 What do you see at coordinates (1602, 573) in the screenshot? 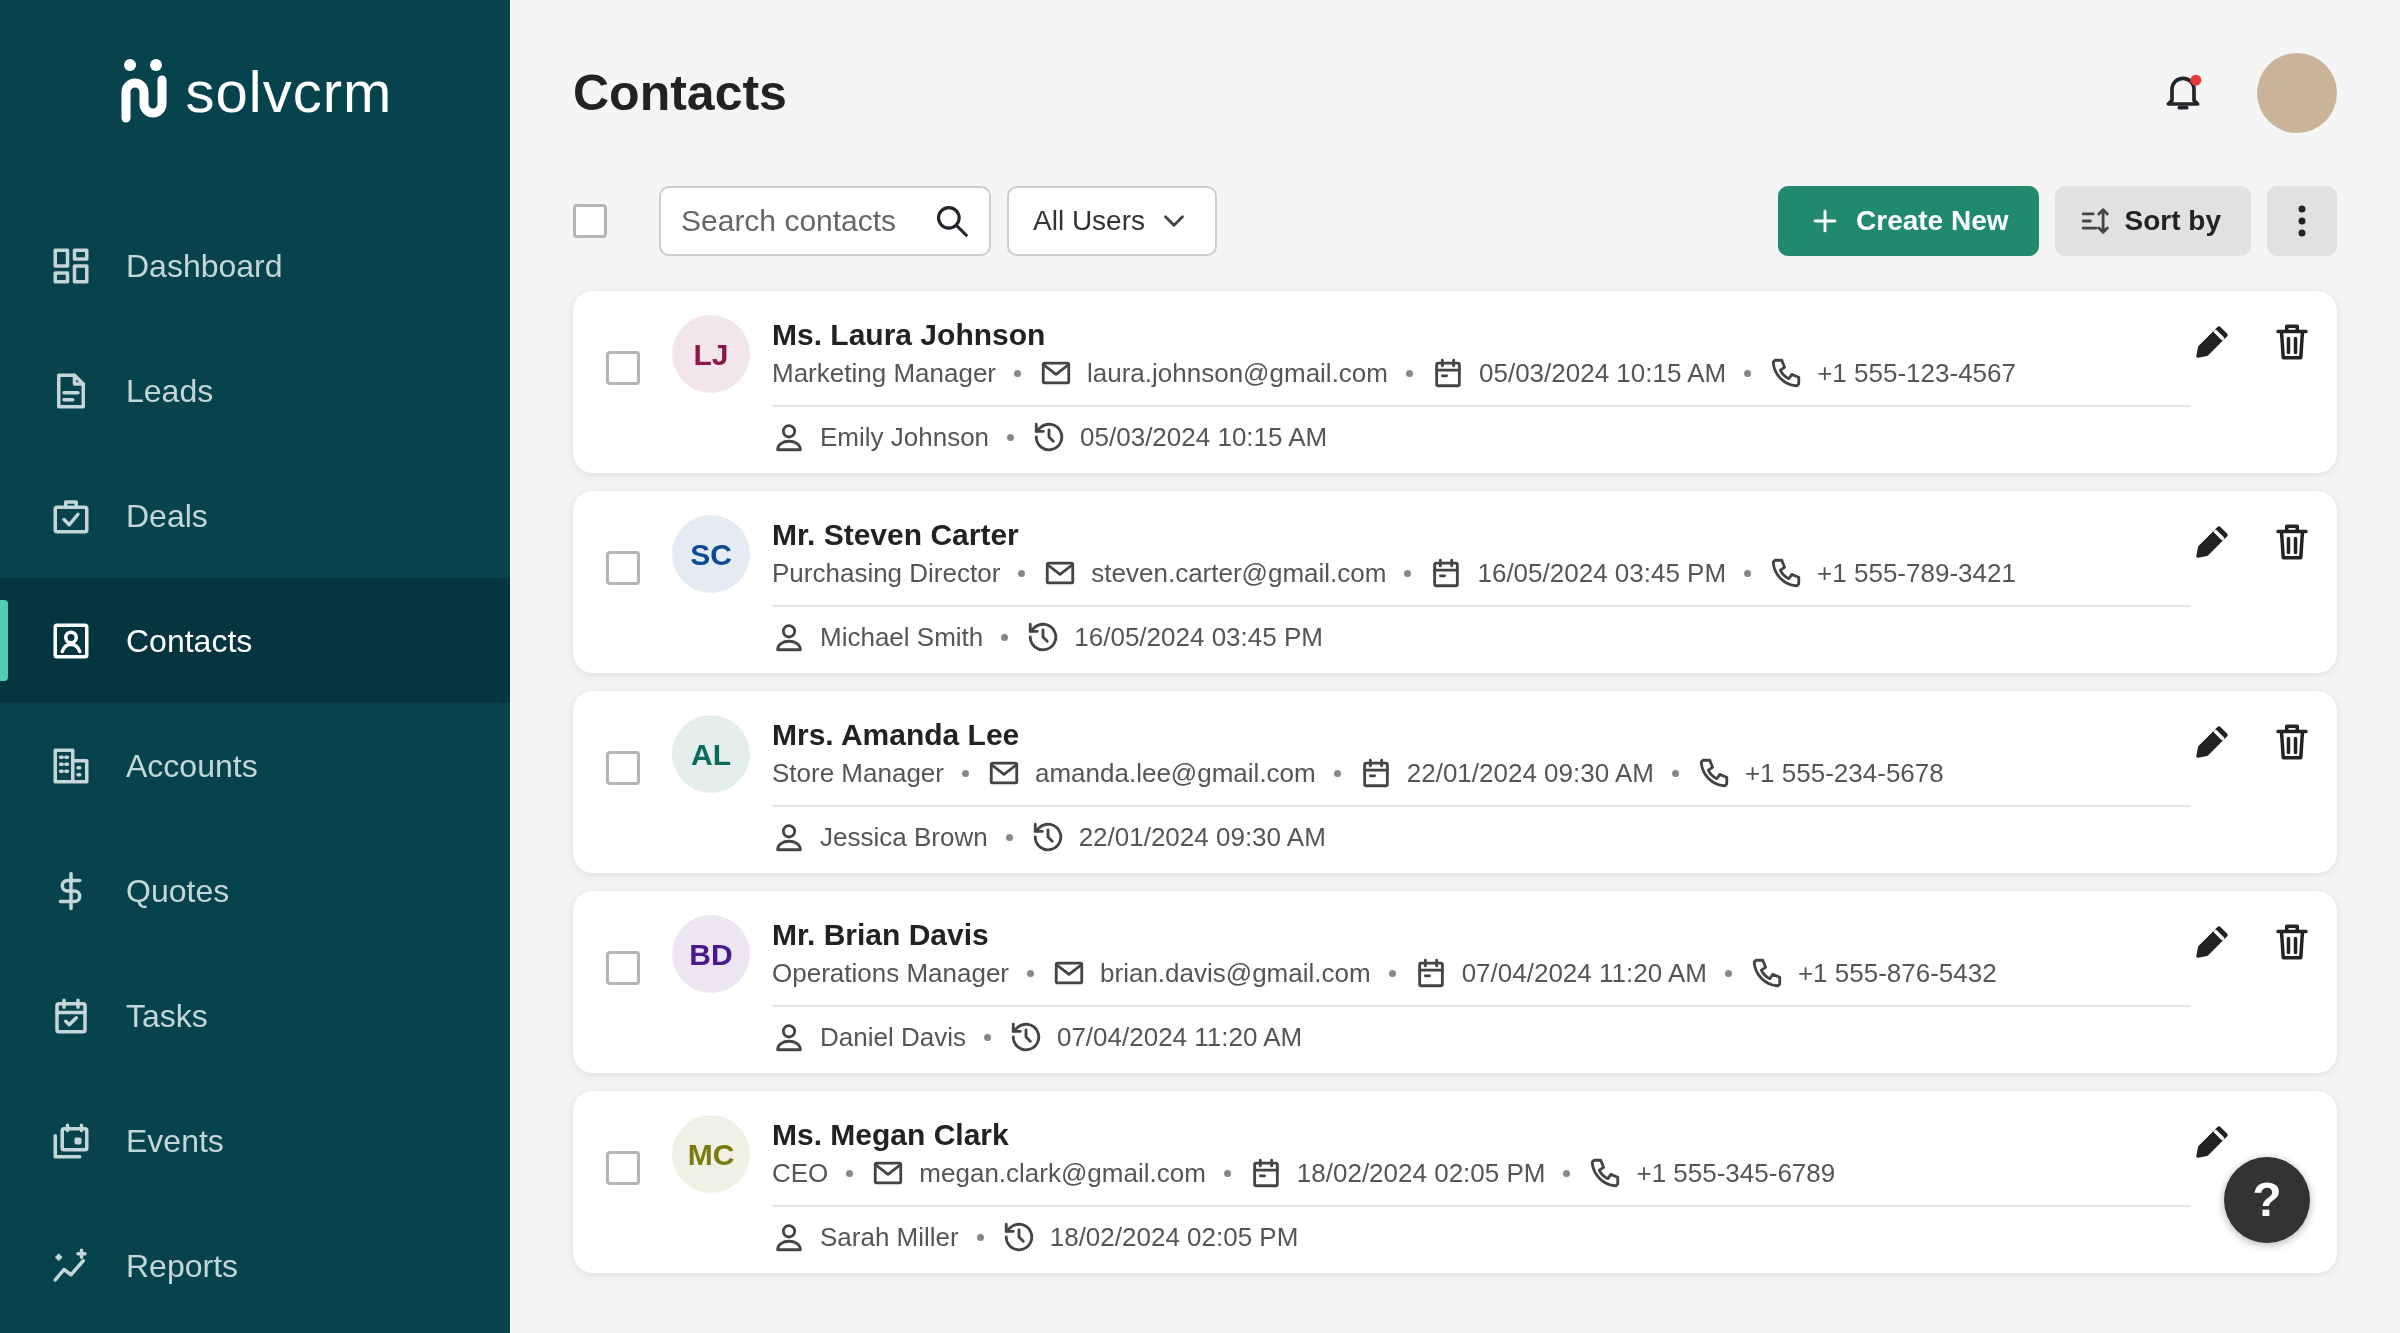
I see `created-date: 16/05/2024 03:45 PM` at bounding box center [1602, 573].